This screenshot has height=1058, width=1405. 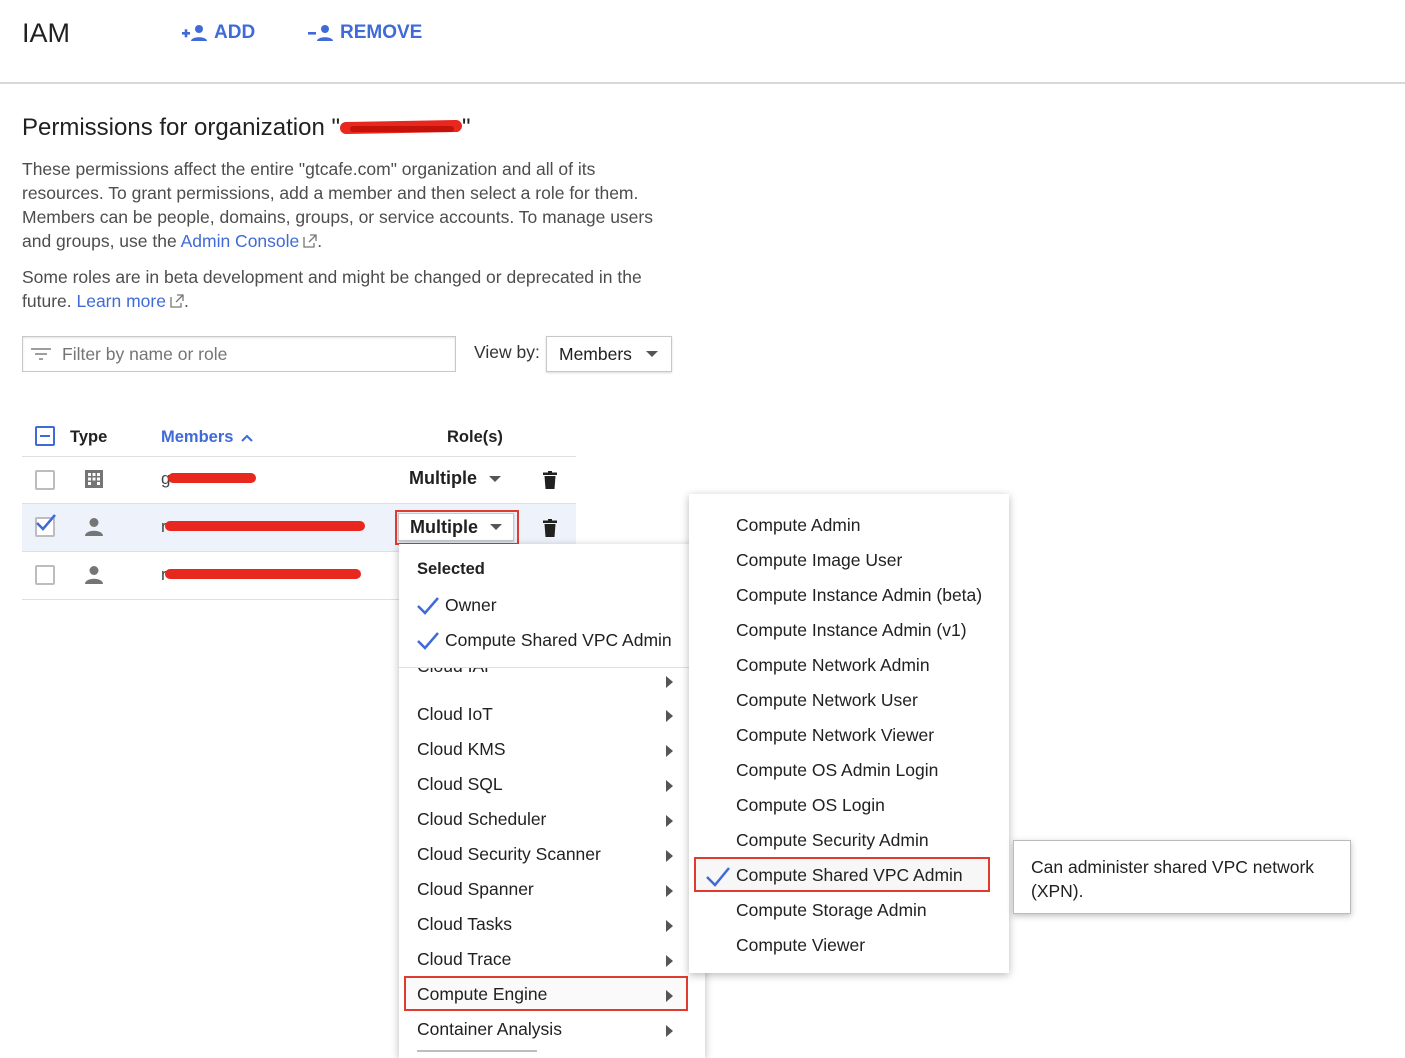 I want to click on submenu-item: Compute Image User, so click(x=819, y=560).